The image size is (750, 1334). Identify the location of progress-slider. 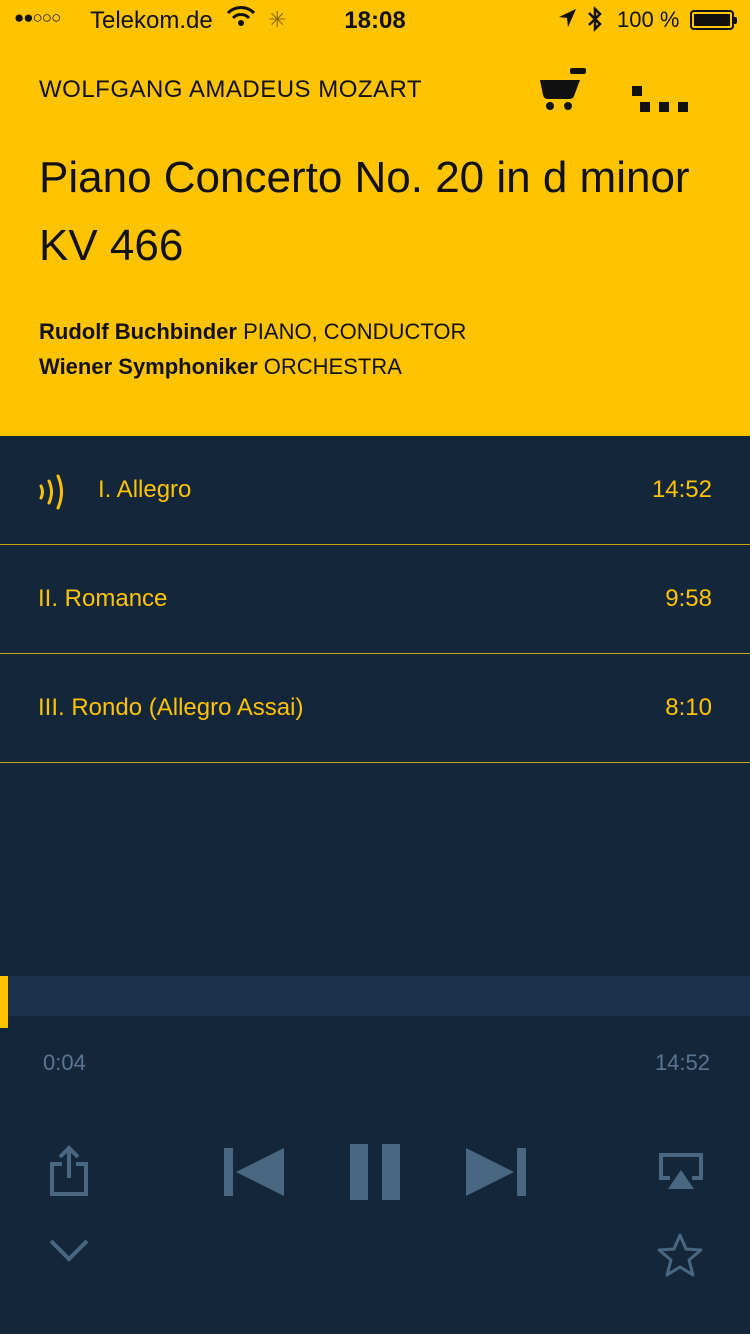
(375, 996).